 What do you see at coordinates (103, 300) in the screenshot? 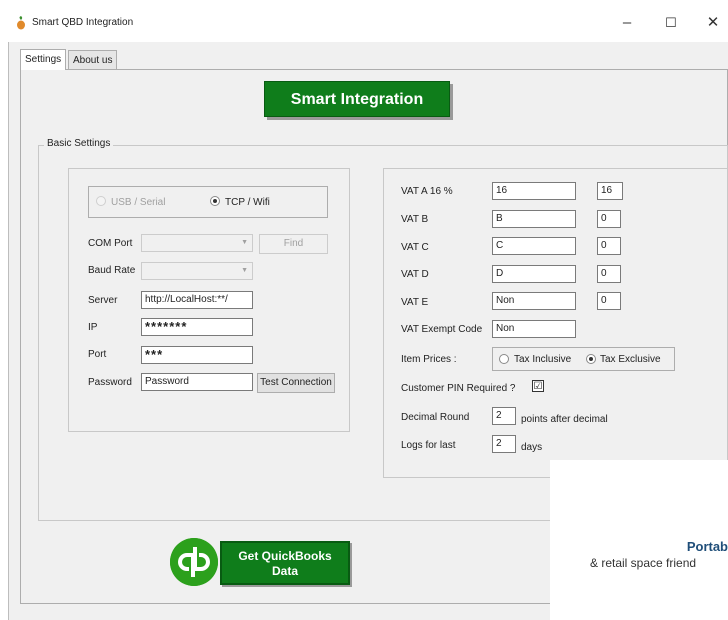
I see `server-label: Server` at bounding box center [103, 300].